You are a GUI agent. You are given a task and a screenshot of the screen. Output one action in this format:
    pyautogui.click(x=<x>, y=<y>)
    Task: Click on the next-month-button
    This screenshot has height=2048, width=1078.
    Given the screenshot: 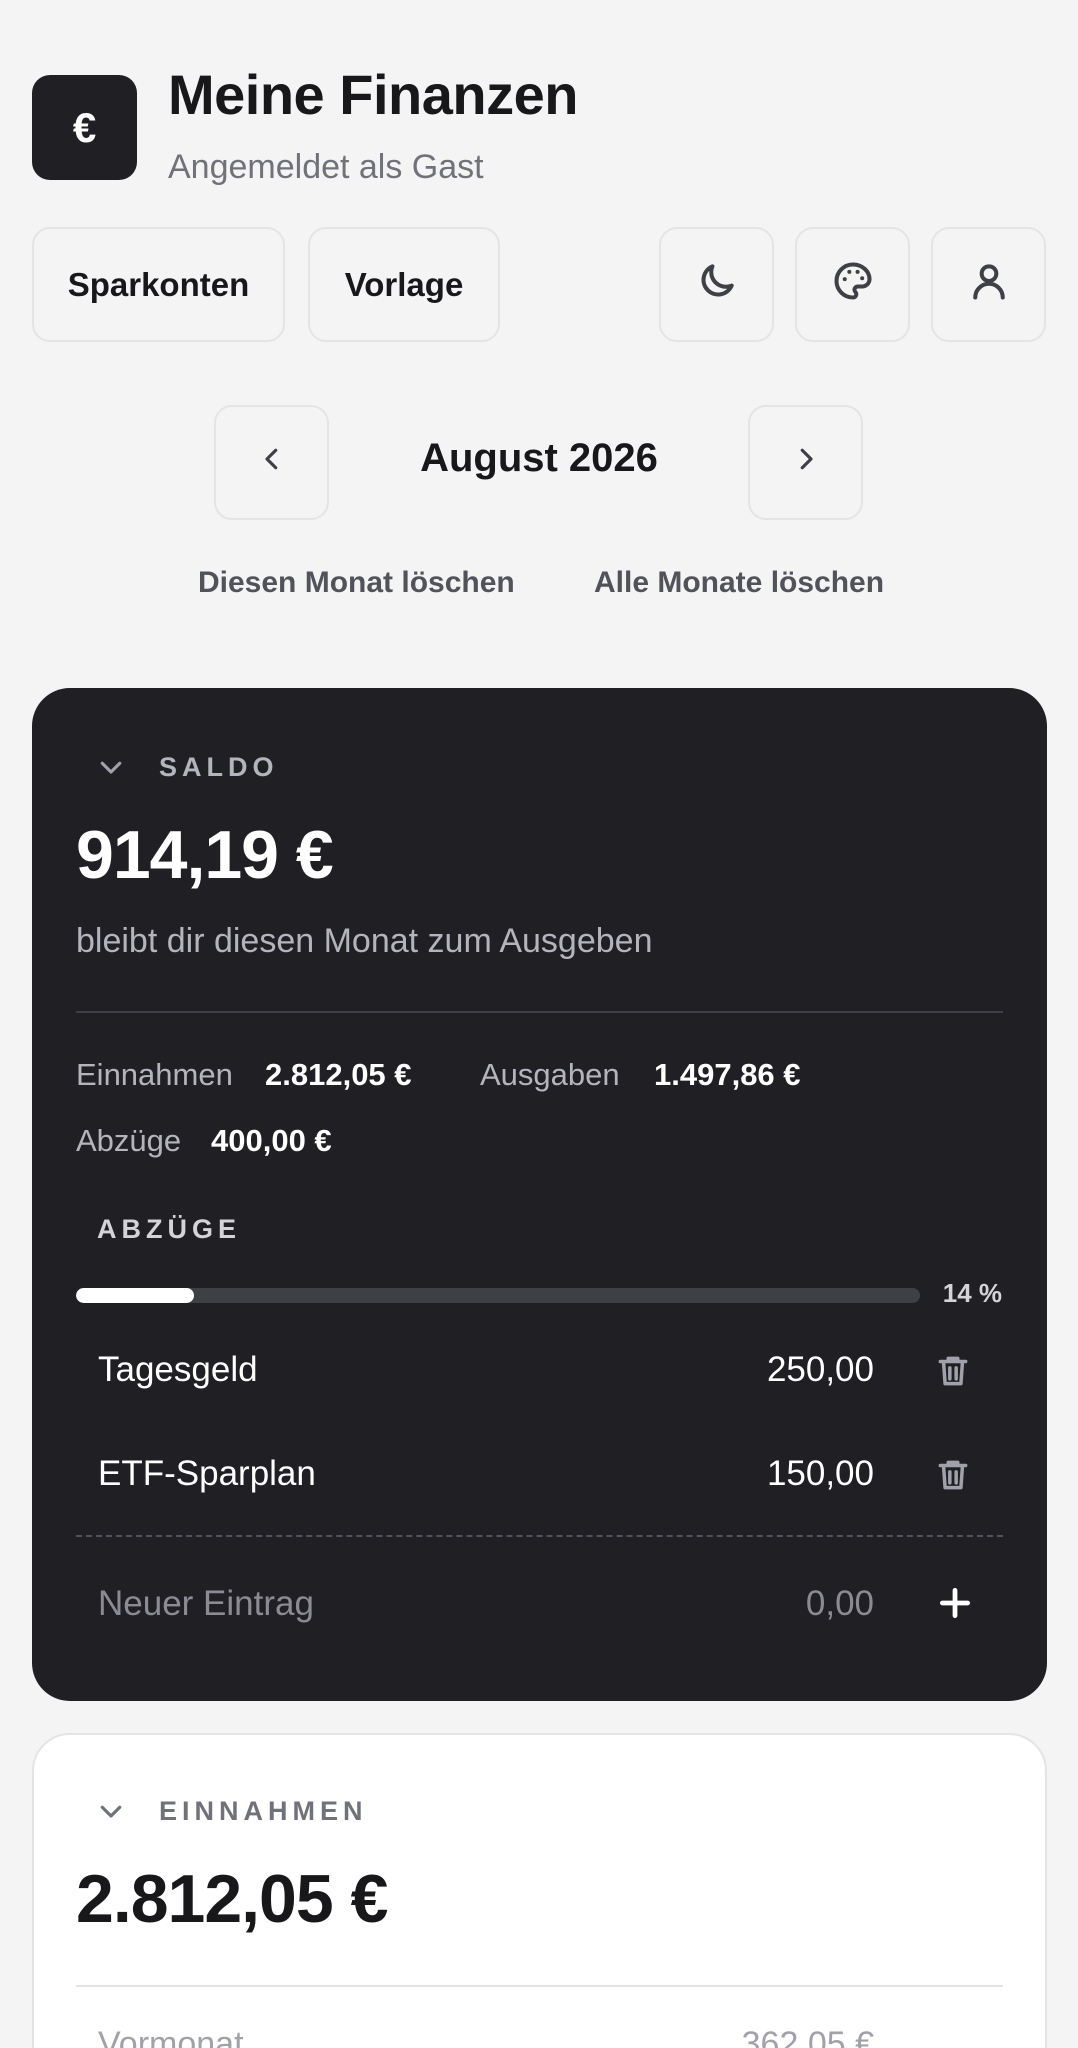 What is the action you would take?
    pyautogui.click(x=805, y=462)
    